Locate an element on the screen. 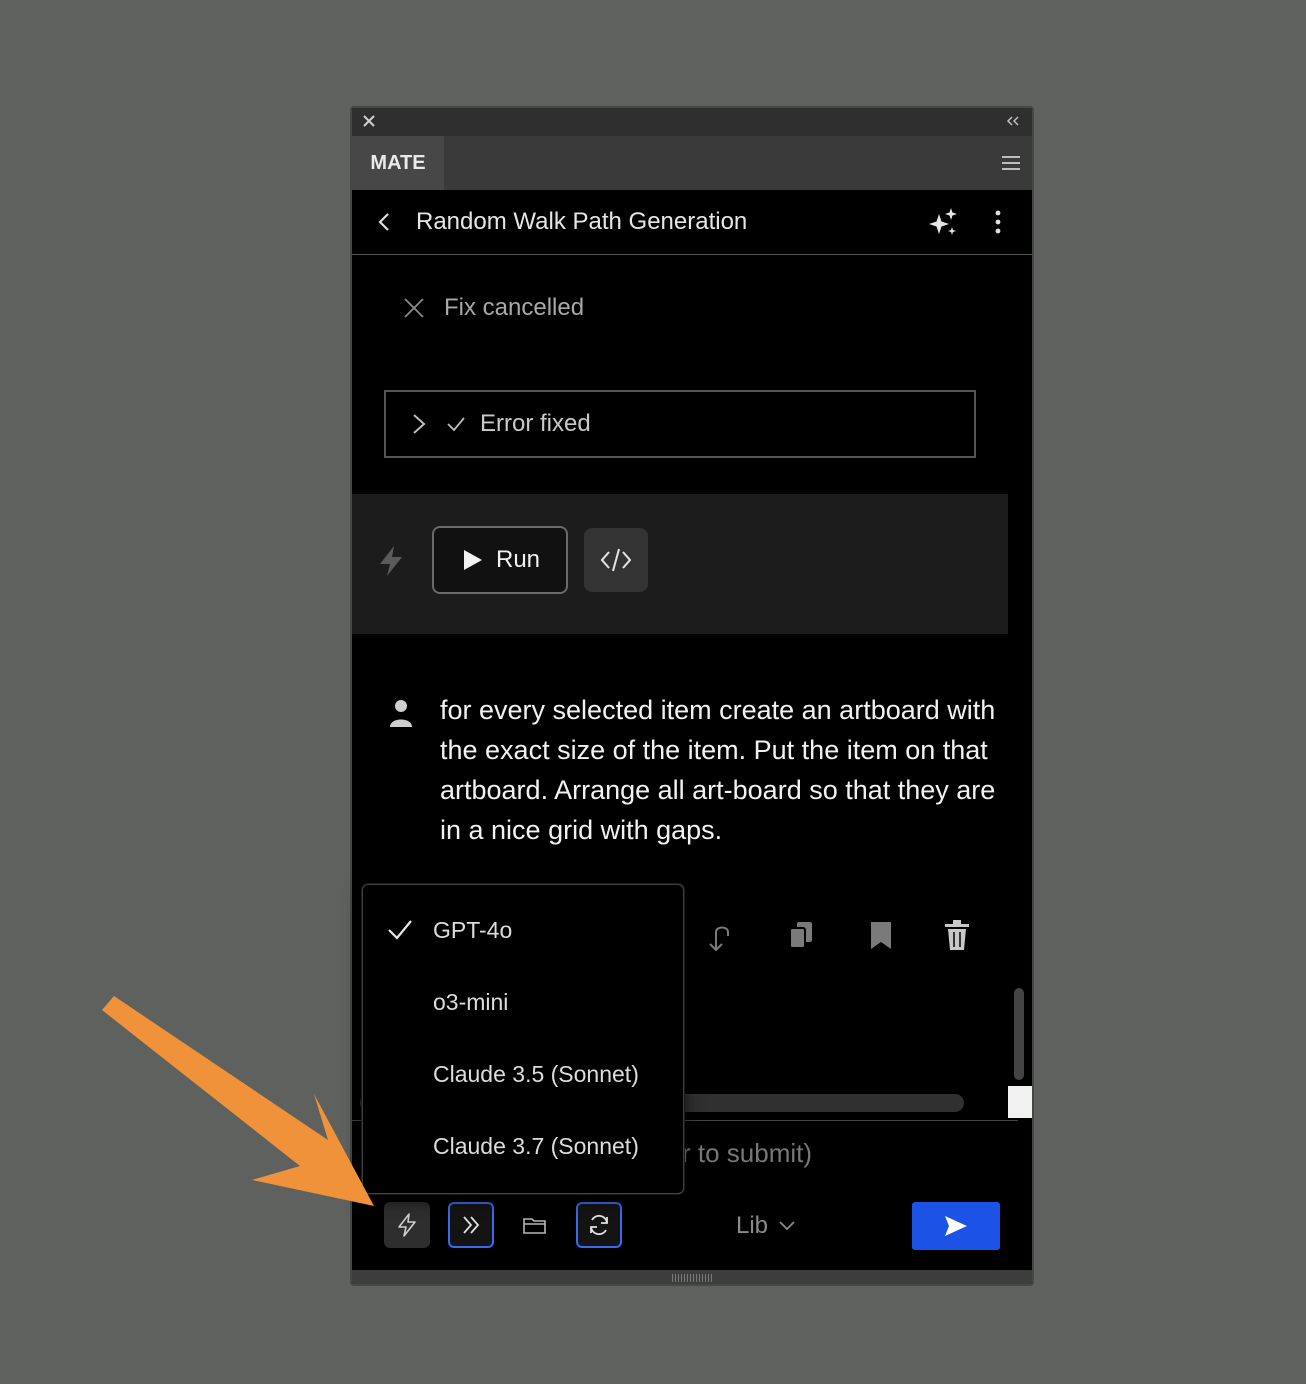 Image resolution: width=1306 pixels, height=1384 pixels. annotation-arrow-icon is located at coordinates (238, 1101).